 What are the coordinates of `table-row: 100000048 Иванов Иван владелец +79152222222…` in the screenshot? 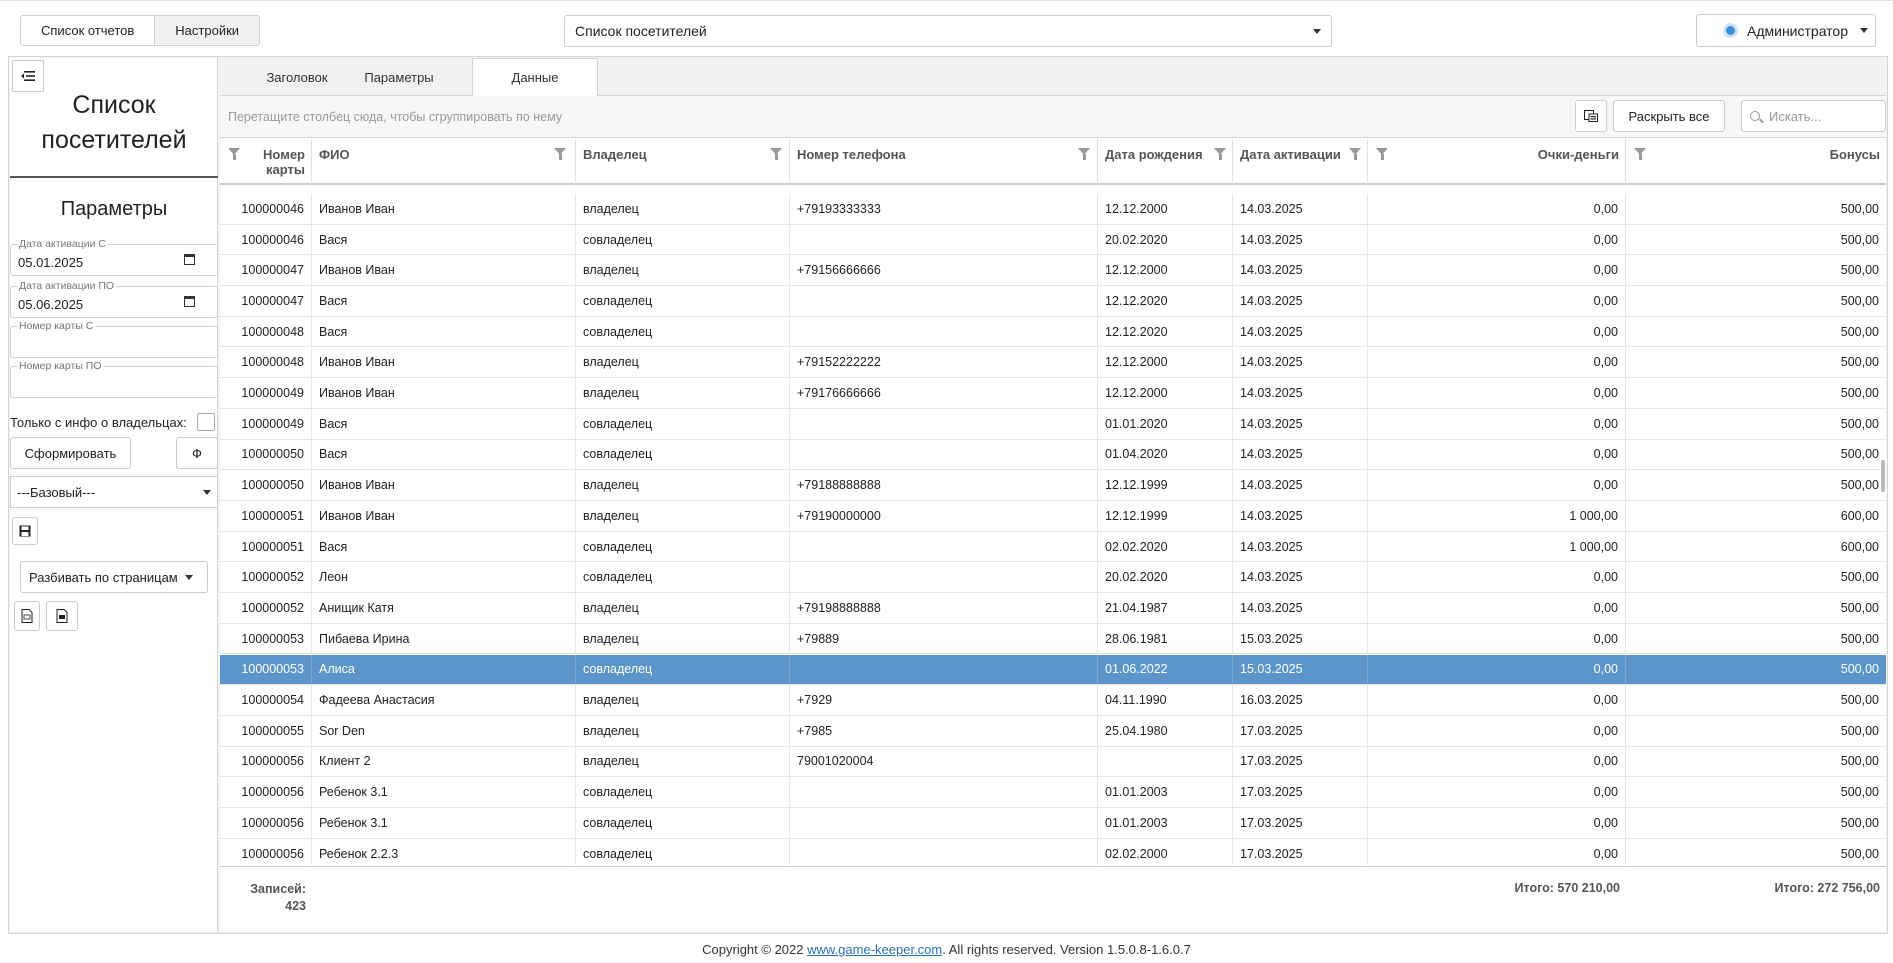 It's located at (1053, 363).